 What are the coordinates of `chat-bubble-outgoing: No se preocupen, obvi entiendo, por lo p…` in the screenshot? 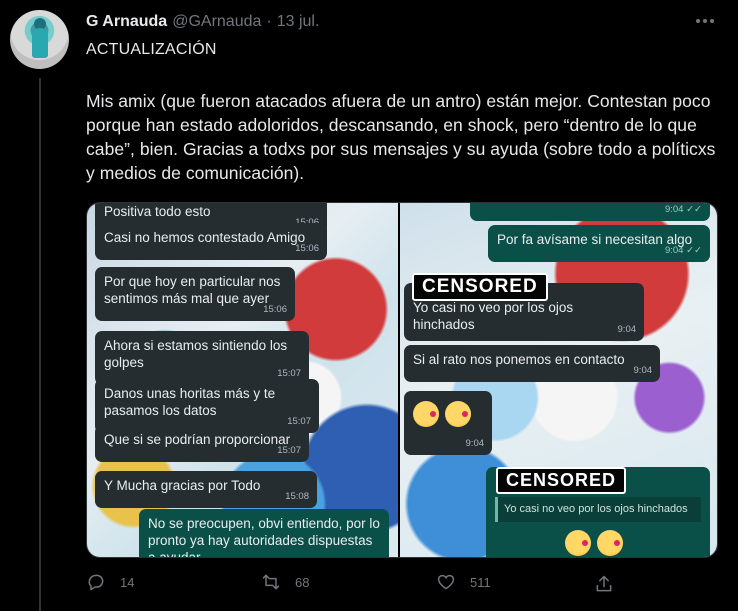 It's located at (264, 533).